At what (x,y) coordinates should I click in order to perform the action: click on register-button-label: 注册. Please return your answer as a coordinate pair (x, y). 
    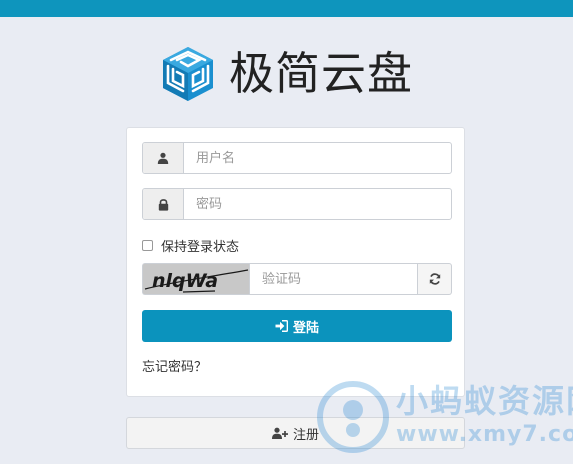
    Looking at the image, I should click on (305, 435).